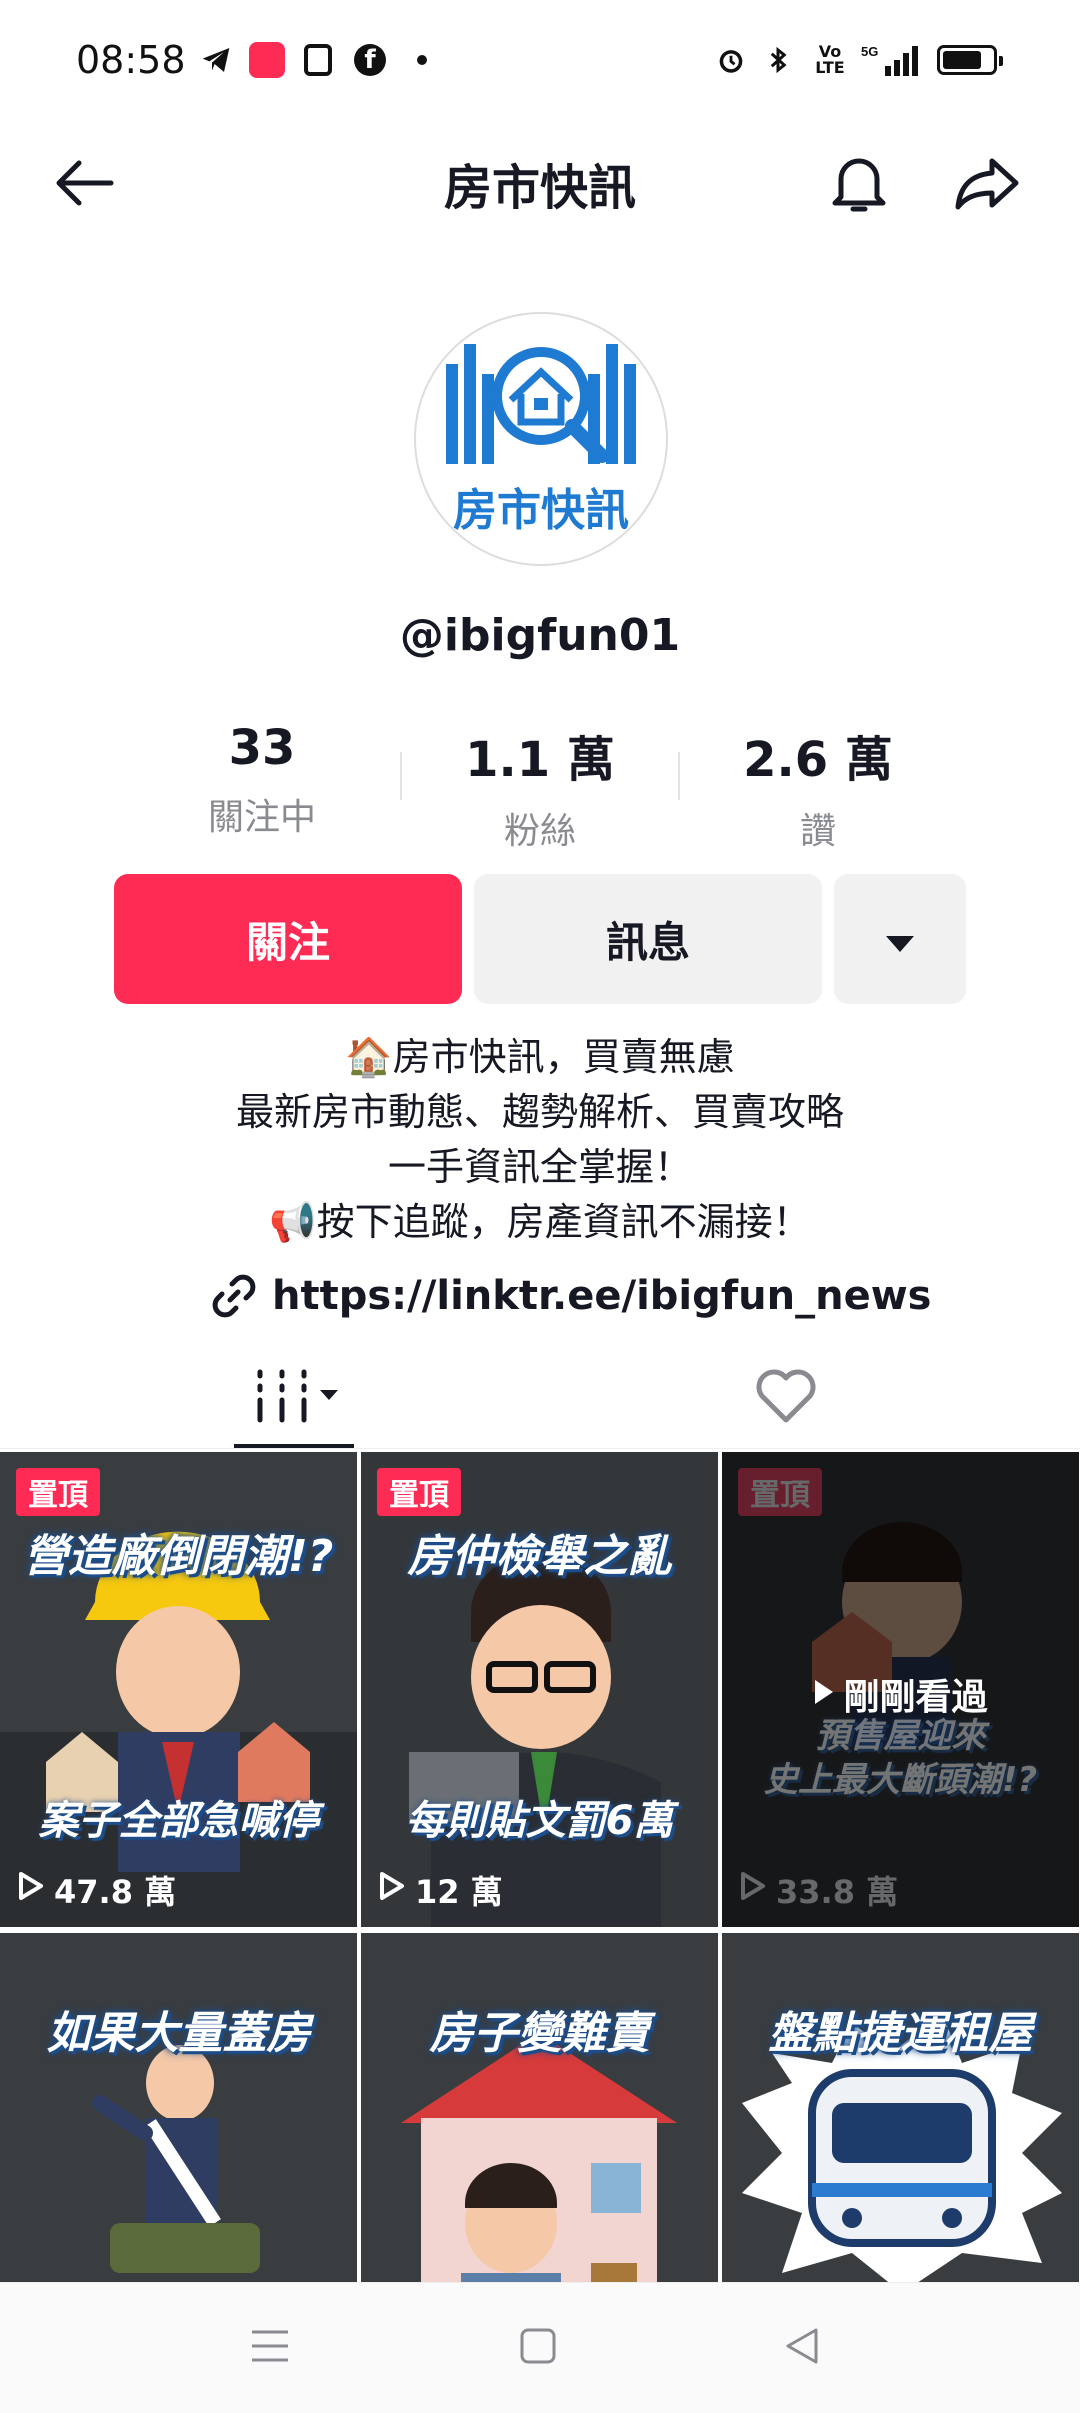 The image size is (1080, 2413). What do you see at coordinates (900, 2033) in the screenshot?
I see `video-title: 盤點捷運租屋` at bounding box center [900, 2033].